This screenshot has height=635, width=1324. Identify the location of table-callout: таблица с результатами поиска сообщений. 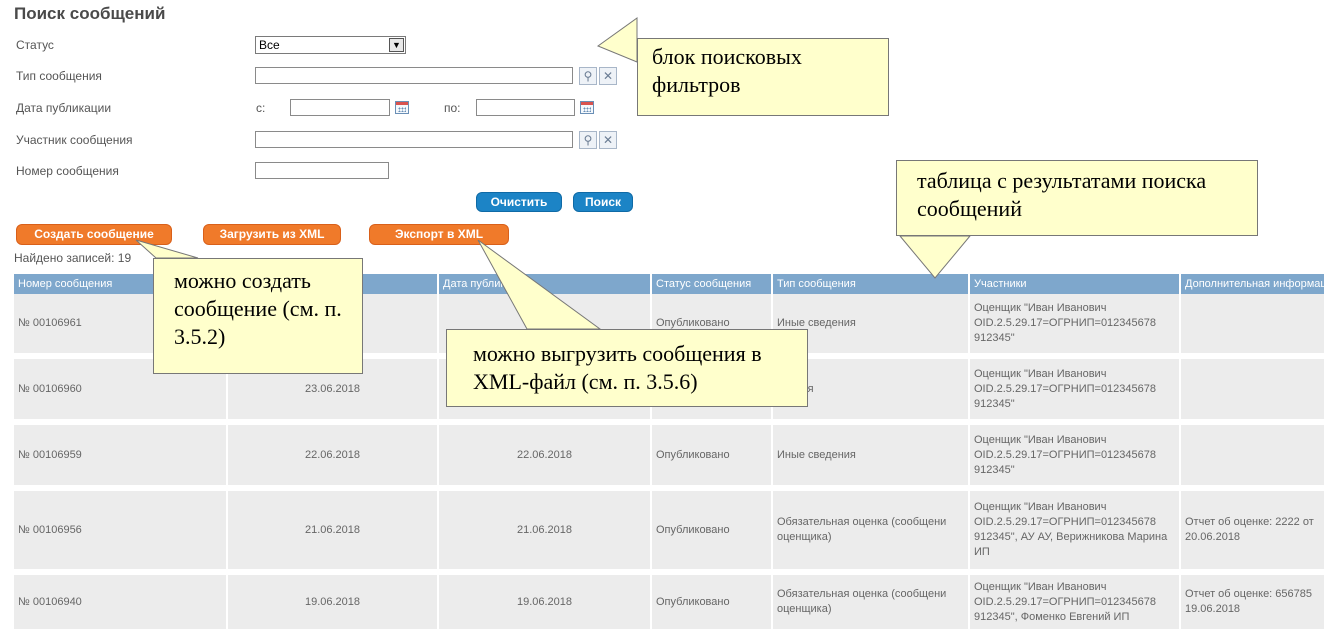
(1077, 198).